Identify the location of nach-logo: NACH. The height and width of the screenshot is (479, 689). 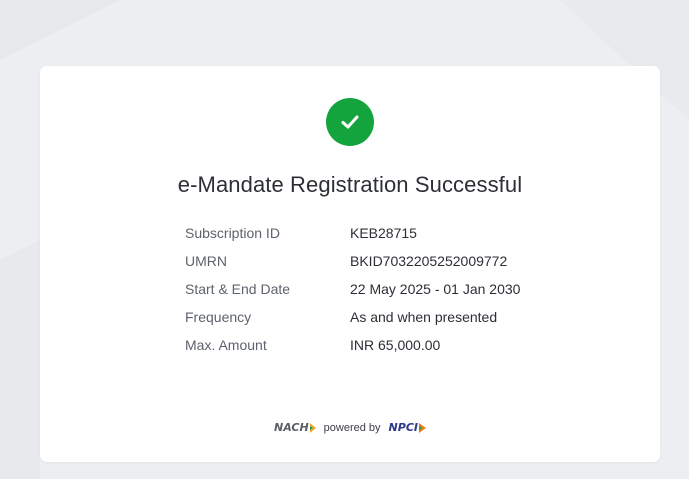
(295, 427).